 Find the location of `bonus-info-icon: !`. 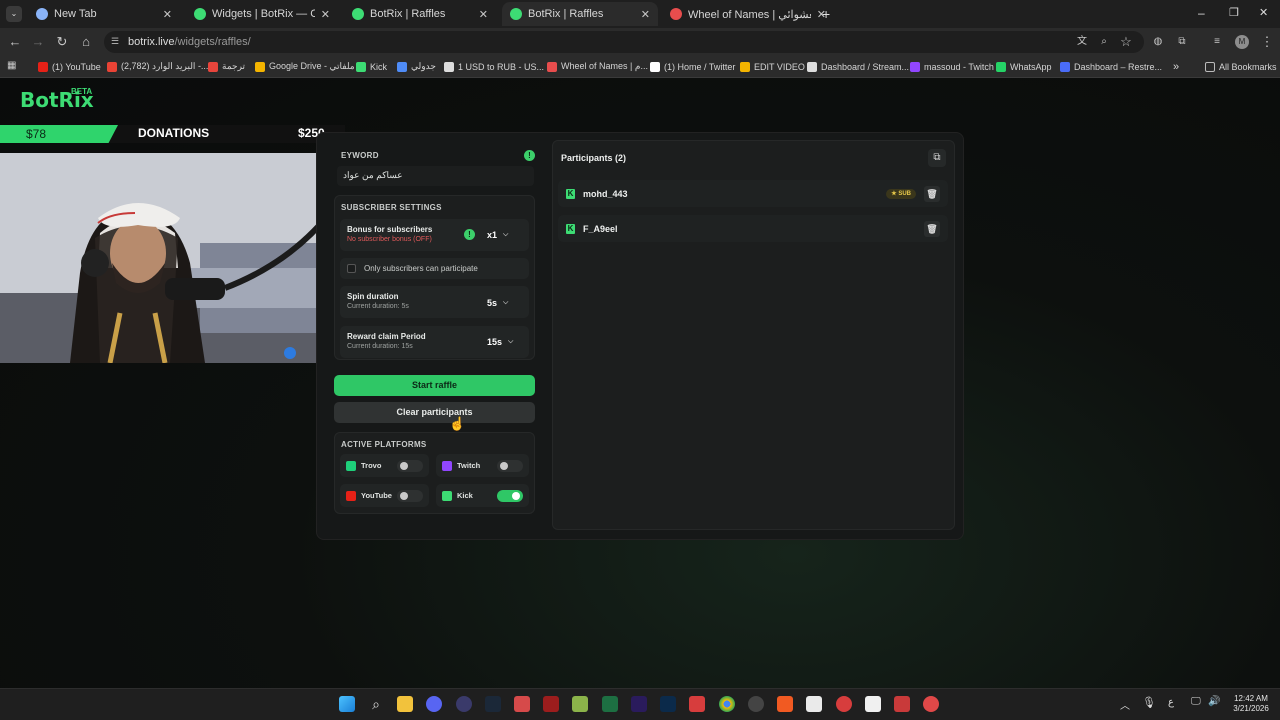

bonus-info-icon: ! is located at coordinates (469, 234).